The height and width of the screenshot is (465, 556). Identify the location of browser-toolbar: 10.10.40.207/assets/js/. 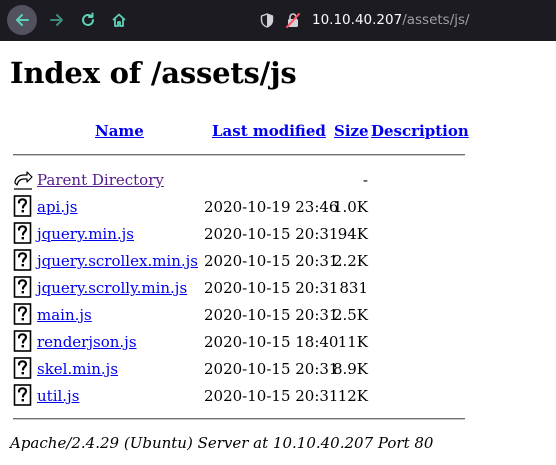
(278, 20).